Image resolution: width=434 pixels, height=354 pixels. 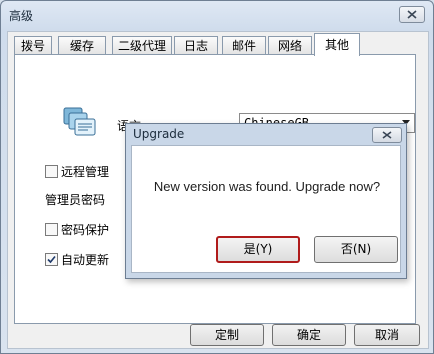 I want to click on admin-password-label: 管理员密码, so click(x=75, y=200).